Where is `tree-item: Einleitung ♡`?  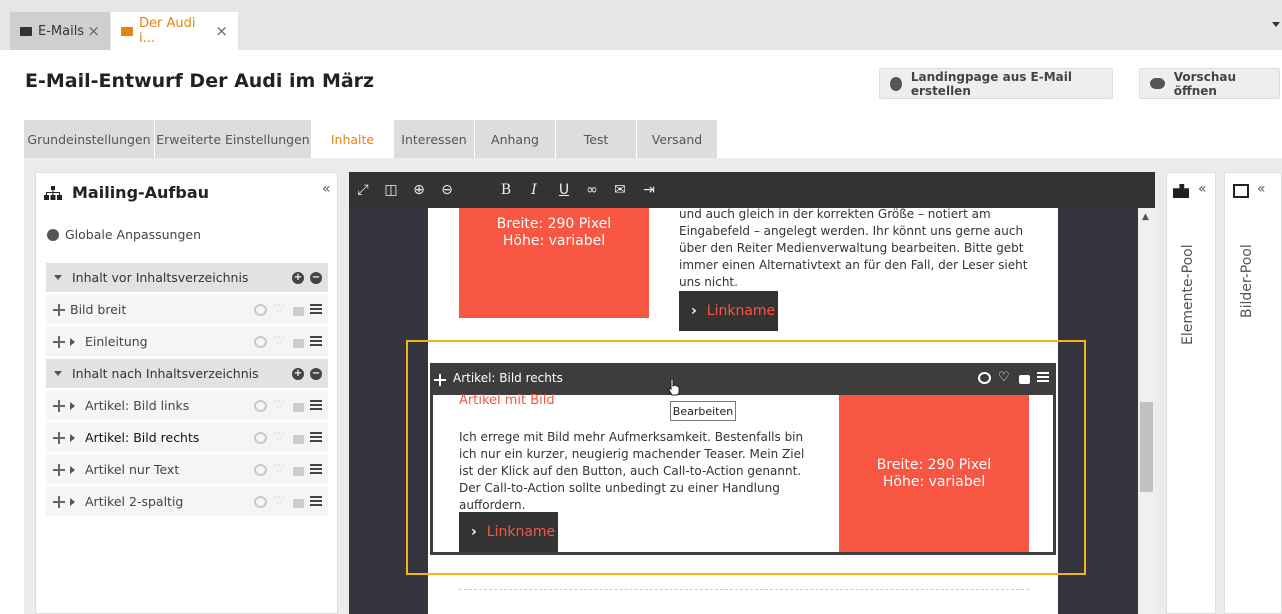
tree-item: Einleitung ♡ is located at coordinates (187, 341).